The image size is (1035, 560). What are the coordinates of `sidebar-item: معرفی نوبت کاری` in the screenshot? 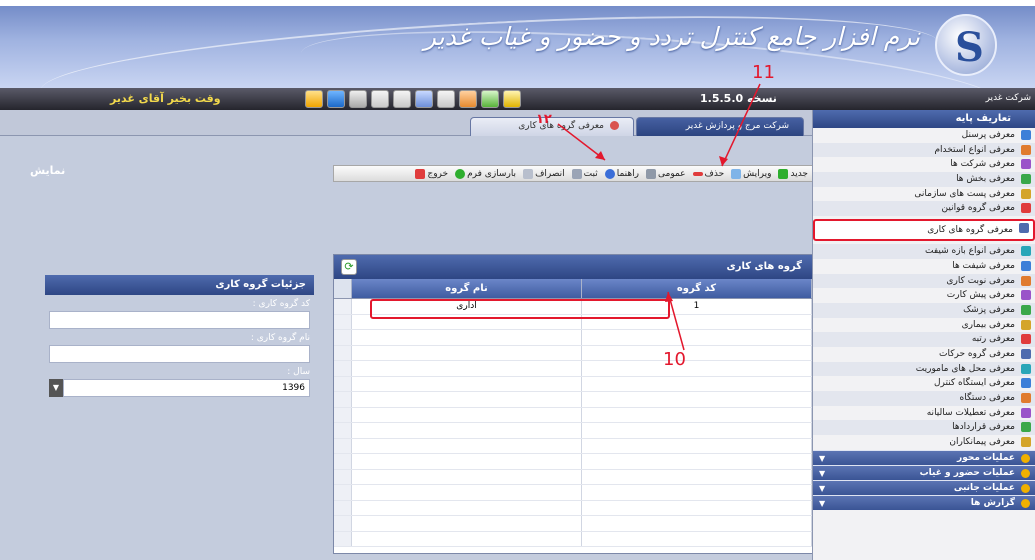 It's located at (924, 281).